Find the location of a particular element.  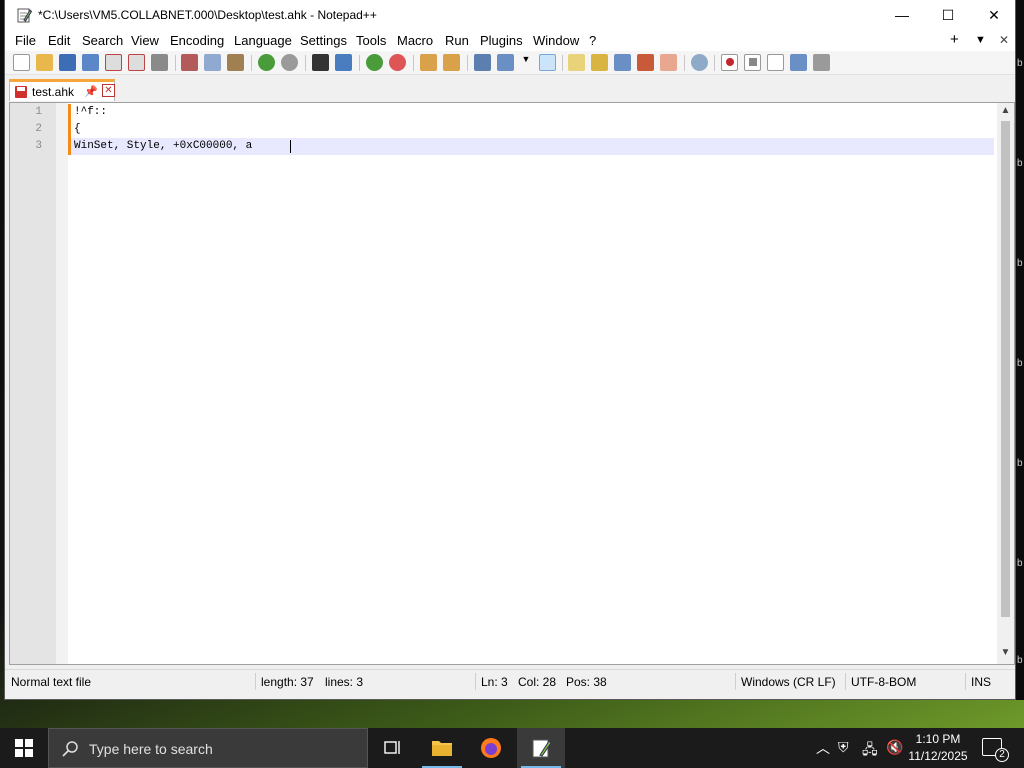

status-line: Ln: 3 is located at coordinates (494, 682).